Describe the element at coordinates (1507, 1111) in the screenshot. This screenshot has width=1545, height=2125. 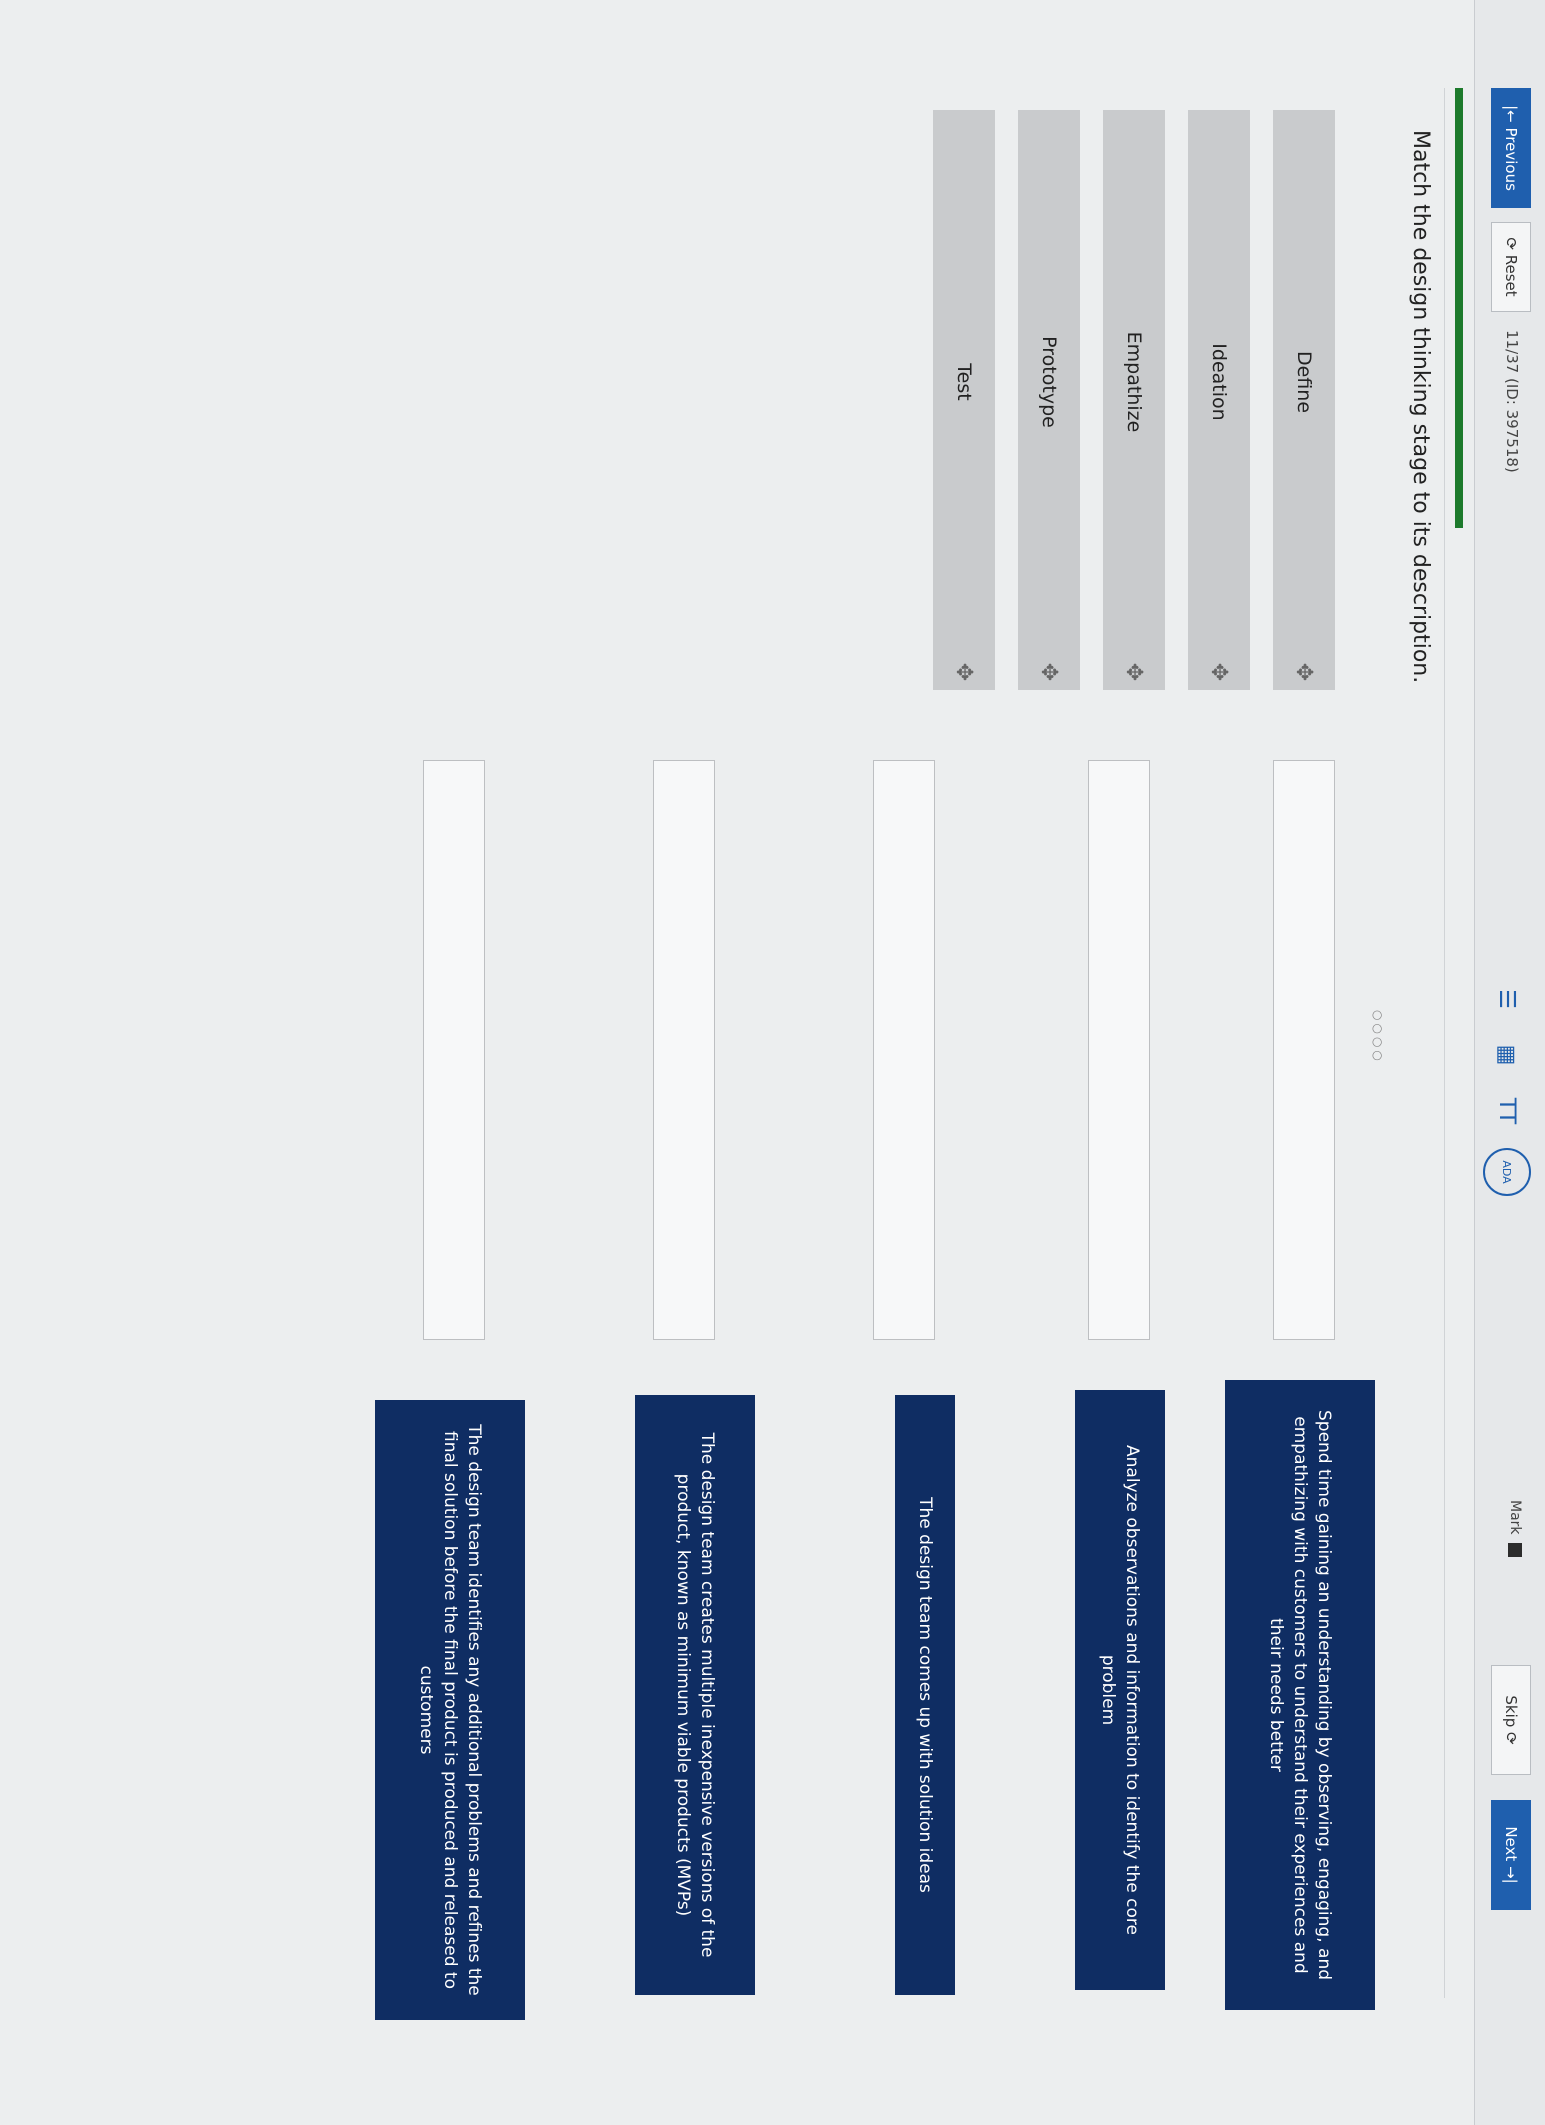
I see `text-size-icon: TT` at that location.